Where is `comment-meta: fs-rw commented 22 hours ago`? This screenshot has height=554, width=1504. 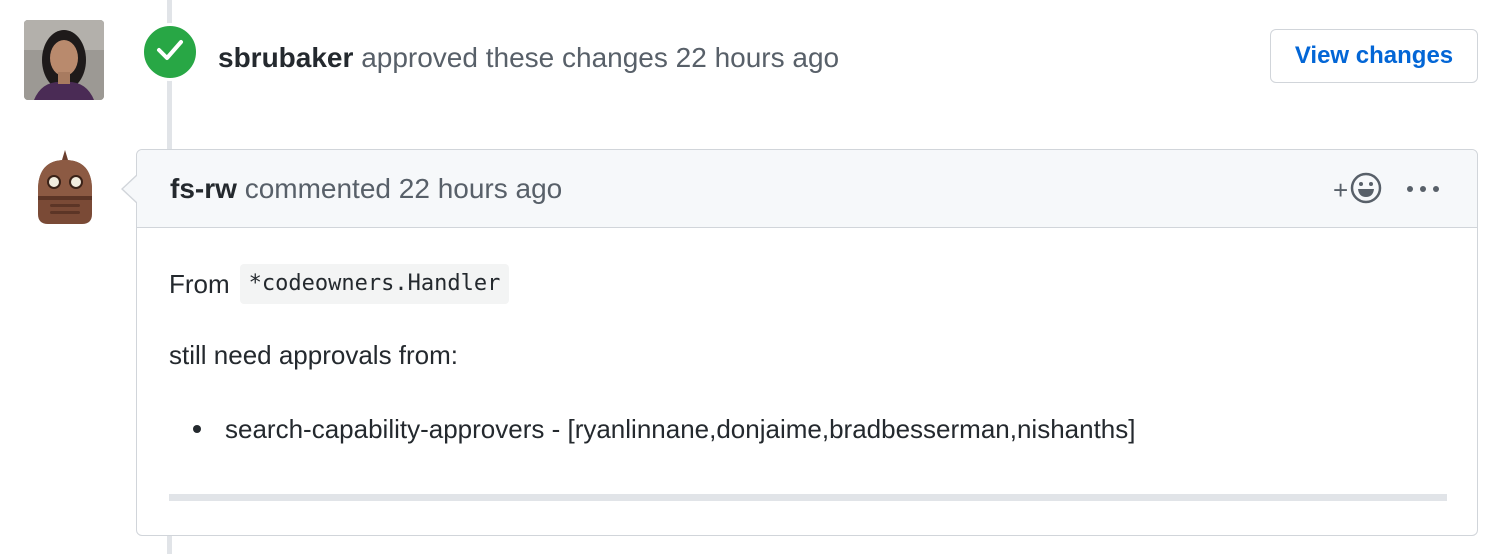 comment-meta: fs-rw commented 22 hours ago is located at coordinates (366, 189).